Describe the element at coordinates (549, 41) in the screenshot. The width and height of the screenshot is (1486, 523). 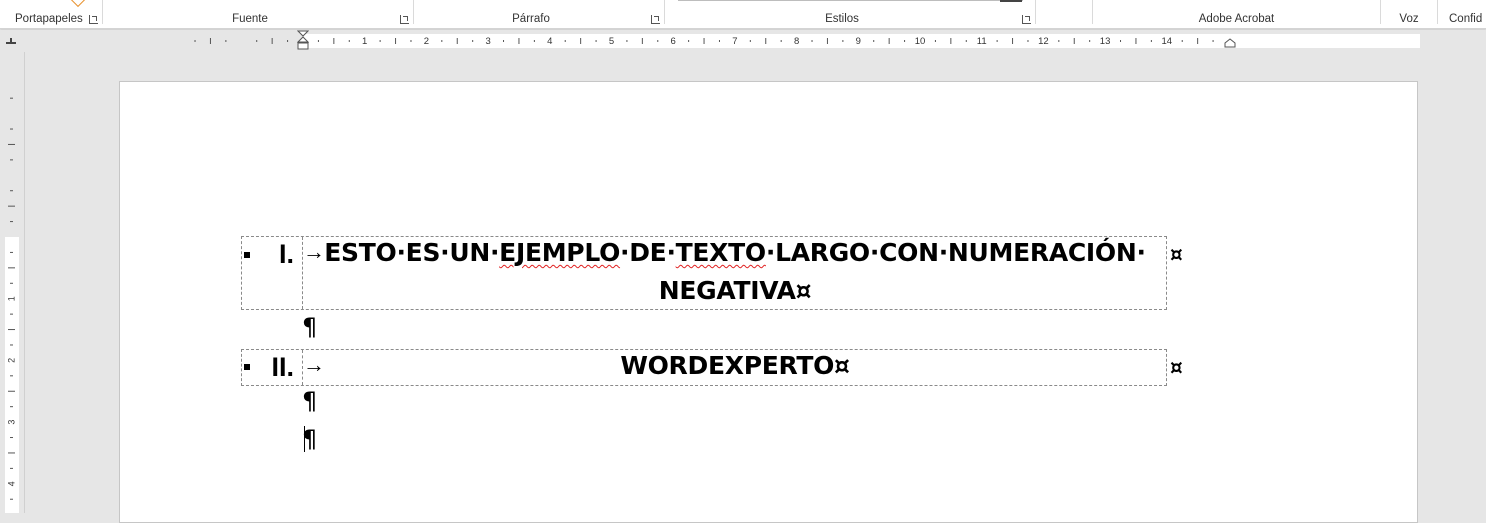
I see `ruler-number: 4` at that location.